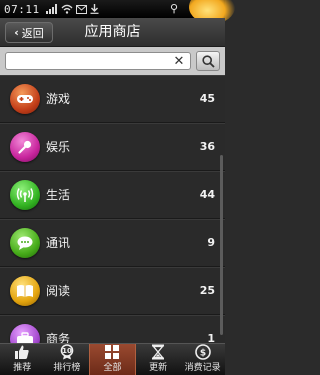 This screenshot has height=375, width=320. What do you see at coordinates (179, 61) in the screenshot?
I see `clear-icon: ✕` at bounding box center [179, 61].